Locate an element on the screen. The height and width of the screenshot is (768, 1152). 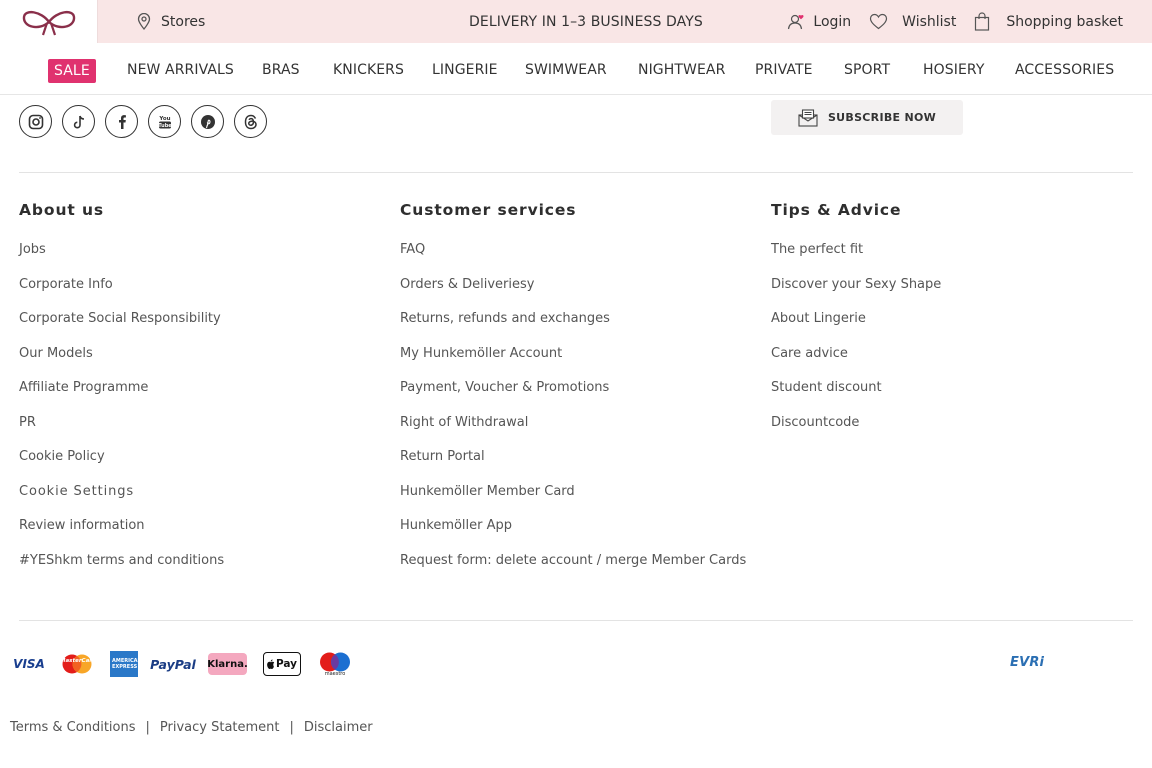
instagram-link is located at coordinates (35, 121).